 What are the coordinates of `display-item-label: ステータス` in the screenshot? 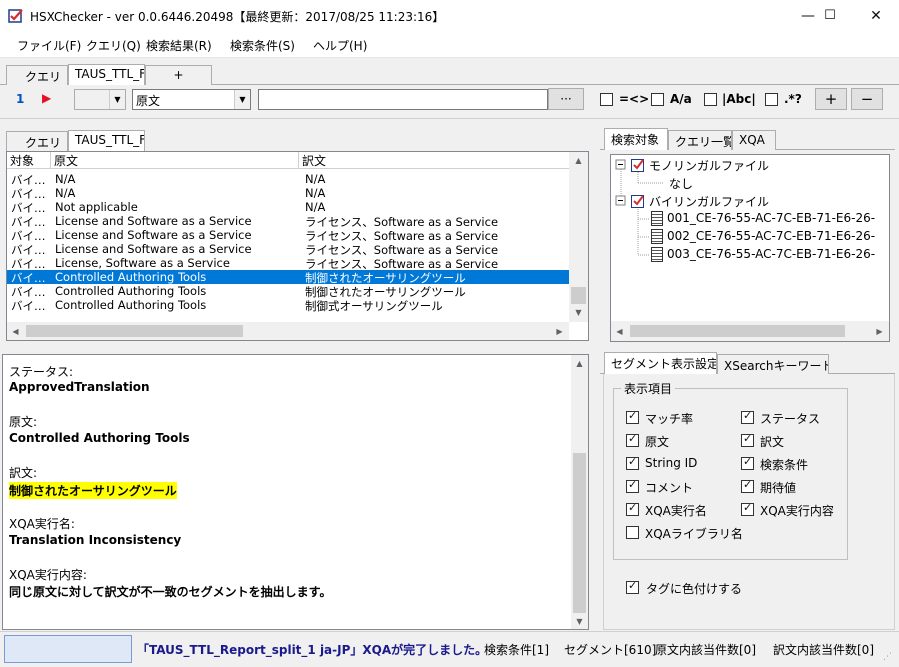 It's located at (790, 419).